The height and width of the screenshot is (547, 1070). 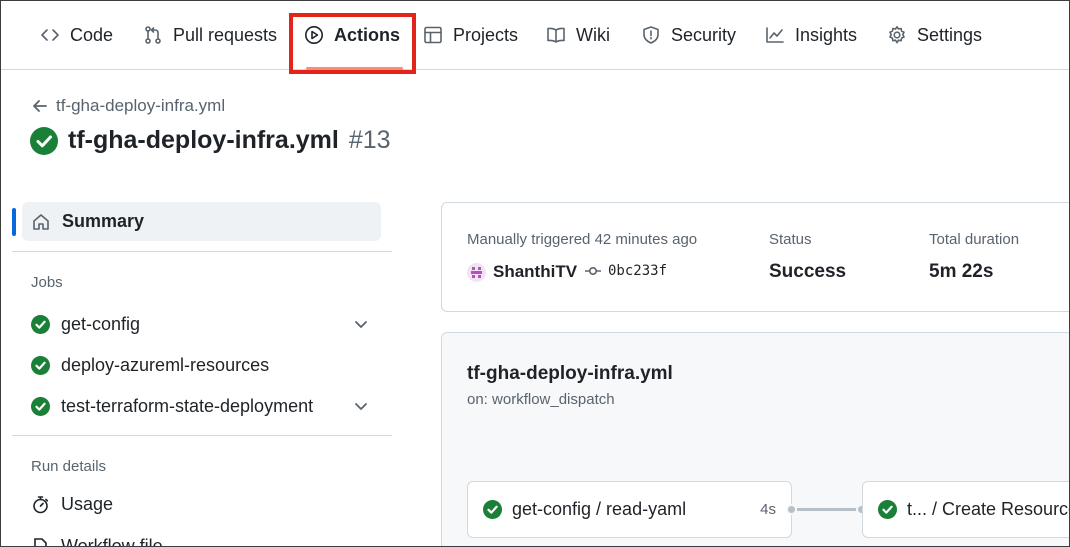 I want to click on sidebar-item-label: Workflow file, so click(x=112, y=541).